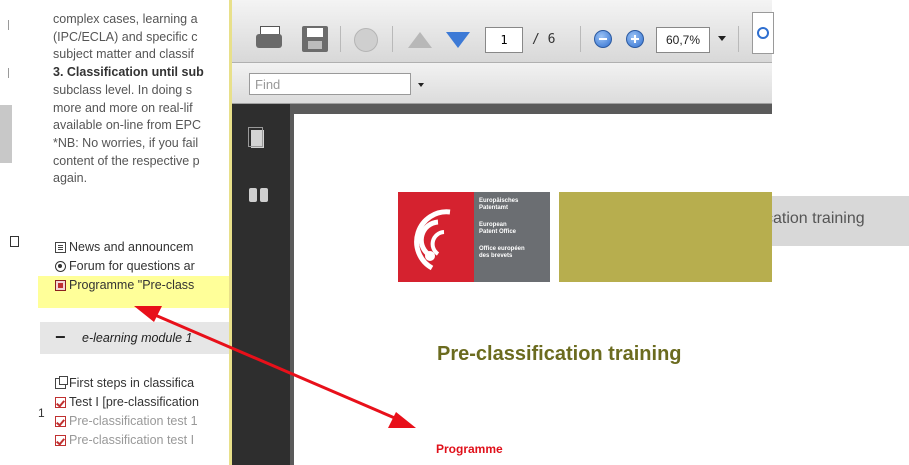  I want to click on logo-line: Office européen, so click(502, 249).